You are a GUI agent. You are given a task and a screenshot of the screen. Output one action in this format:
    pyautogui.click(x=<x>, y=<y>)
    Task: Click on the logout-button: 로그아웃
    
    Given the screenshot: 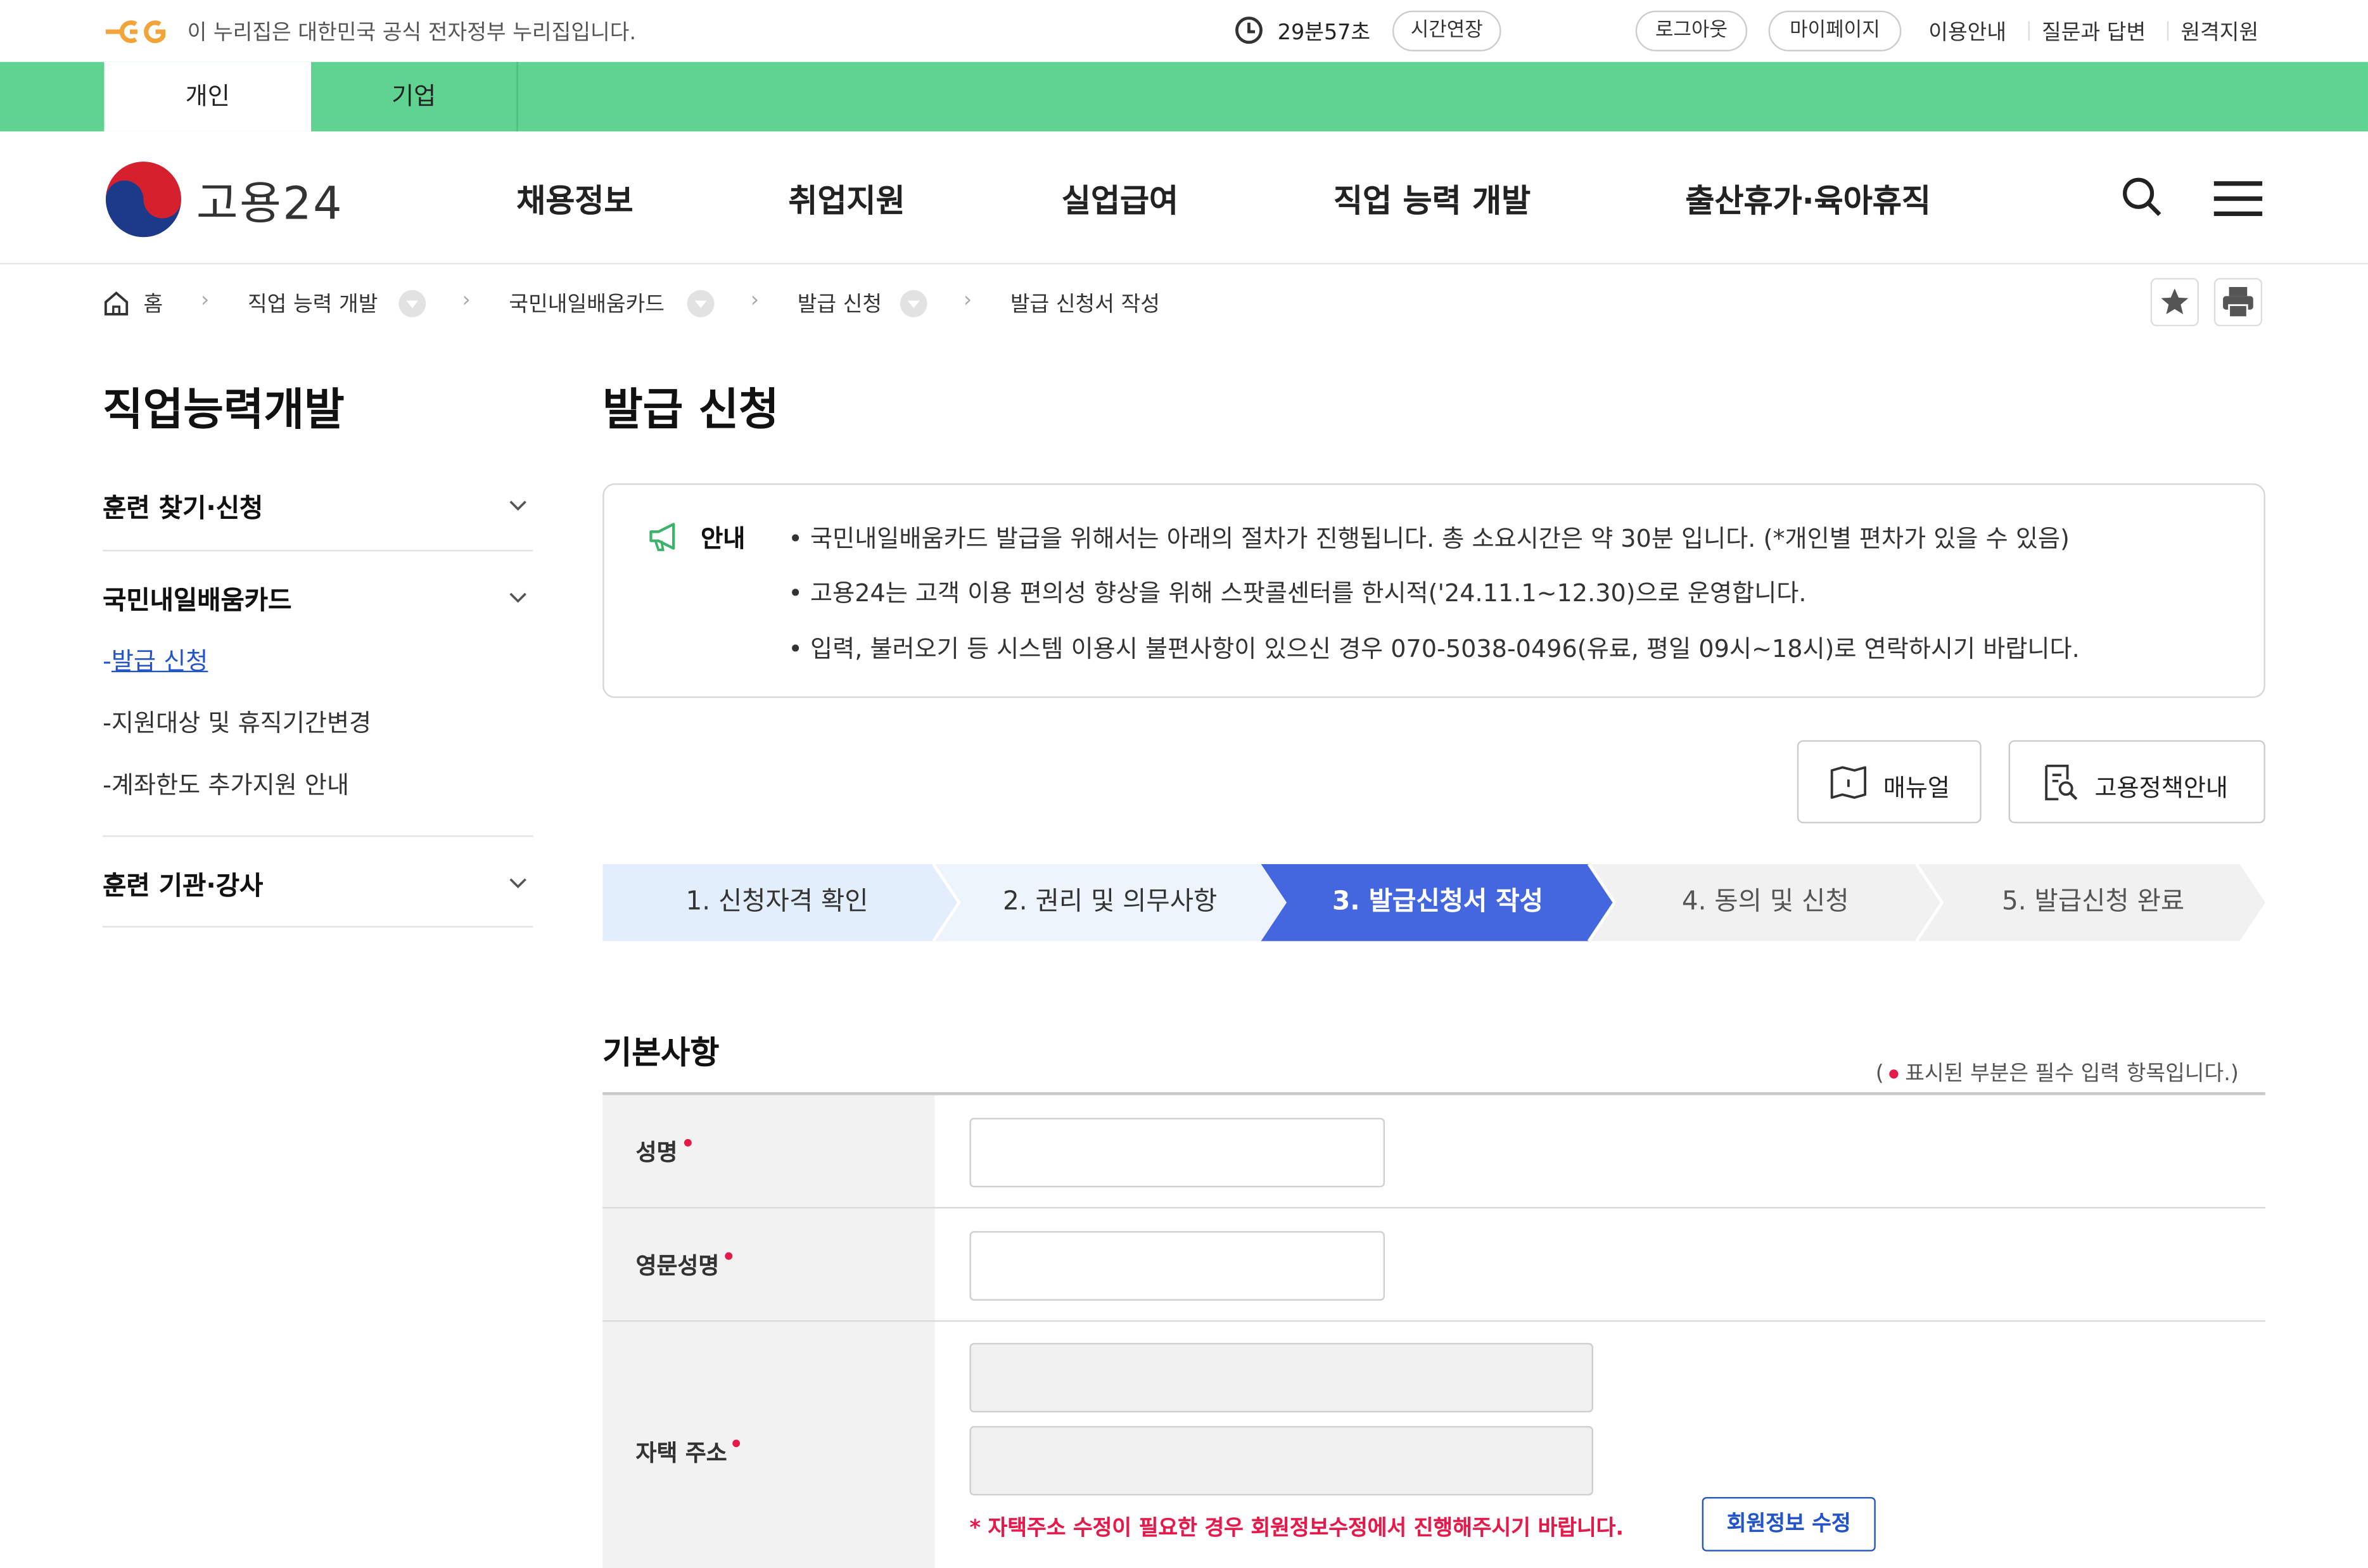 What is the action you would take?
    pyautogui.click(x=1691, y=31)
    